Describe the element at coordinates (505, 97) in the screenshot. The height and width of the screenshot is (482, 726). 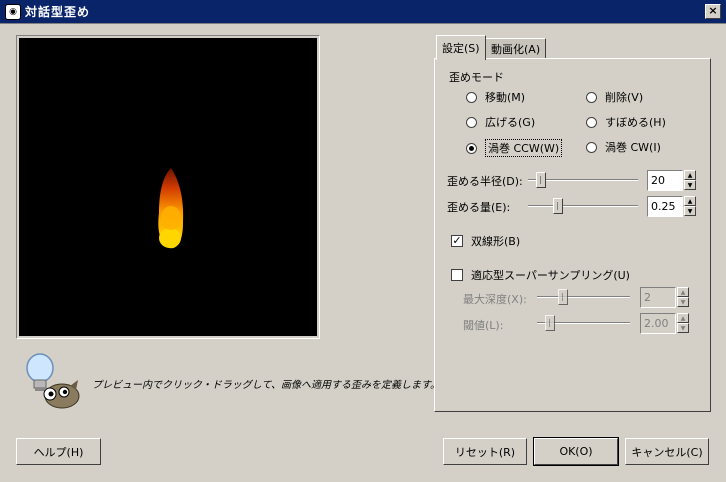
I see `radio-move-label: 移動(M)` at that location.